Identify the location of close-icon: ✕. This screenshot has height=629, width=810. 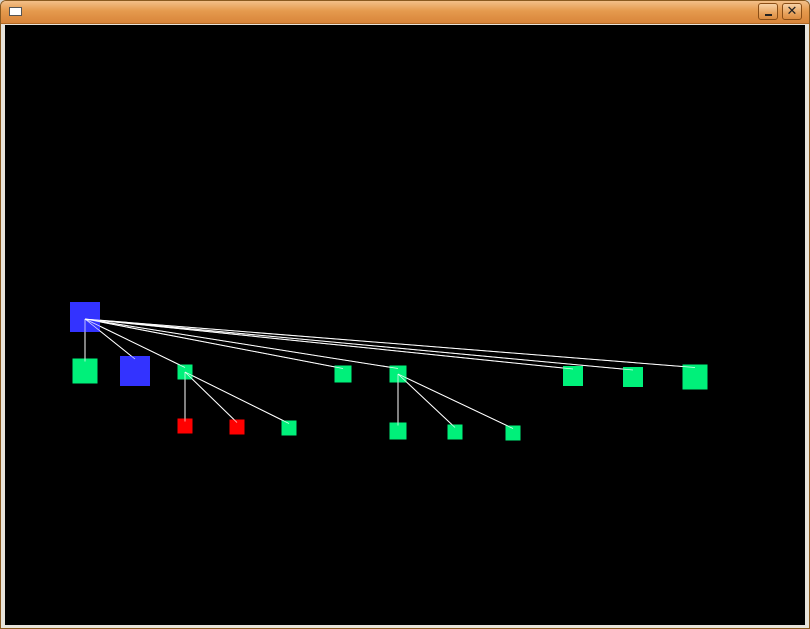
(792, 11).